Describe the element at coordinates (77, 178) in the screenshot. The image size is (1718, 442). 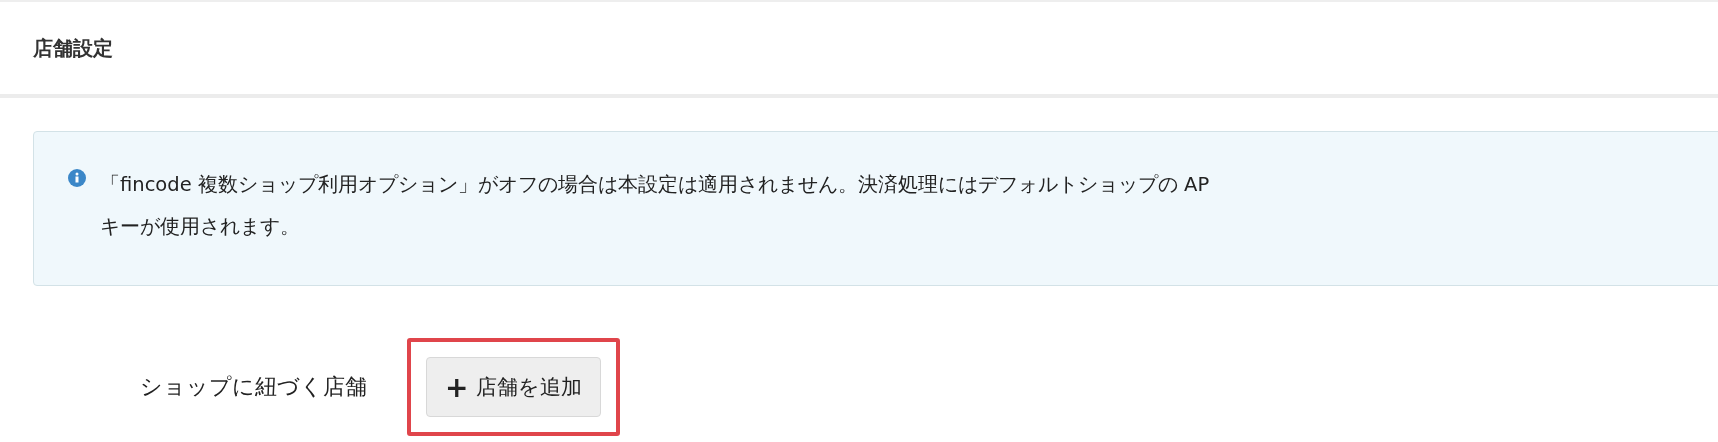
I see `info-icon` at that location.